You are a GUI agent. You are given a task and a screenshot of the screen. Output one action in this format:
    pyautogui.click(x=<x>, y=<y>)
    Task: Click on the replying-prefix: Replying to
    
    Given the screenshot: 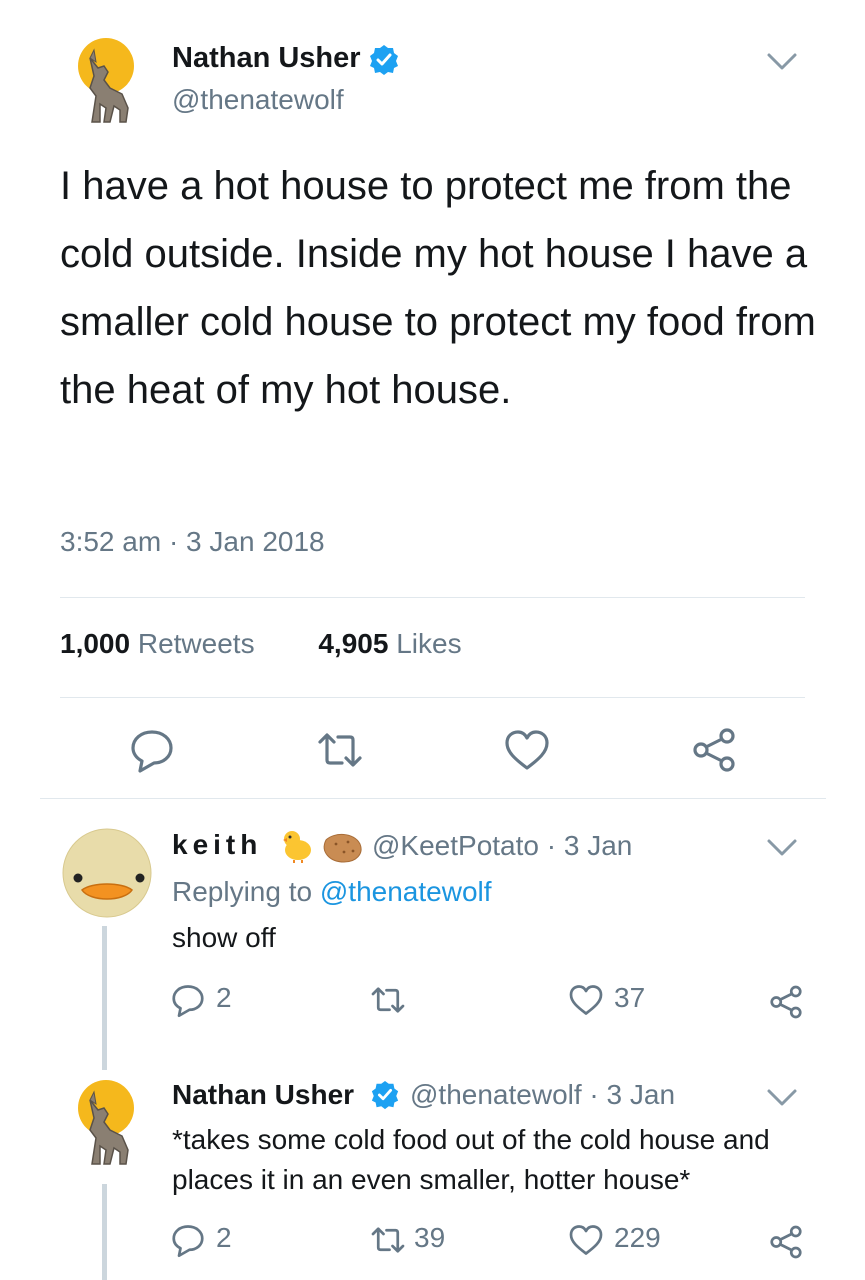 What is the action you would take?
    pyautogui.click(x=242, y=891)
    